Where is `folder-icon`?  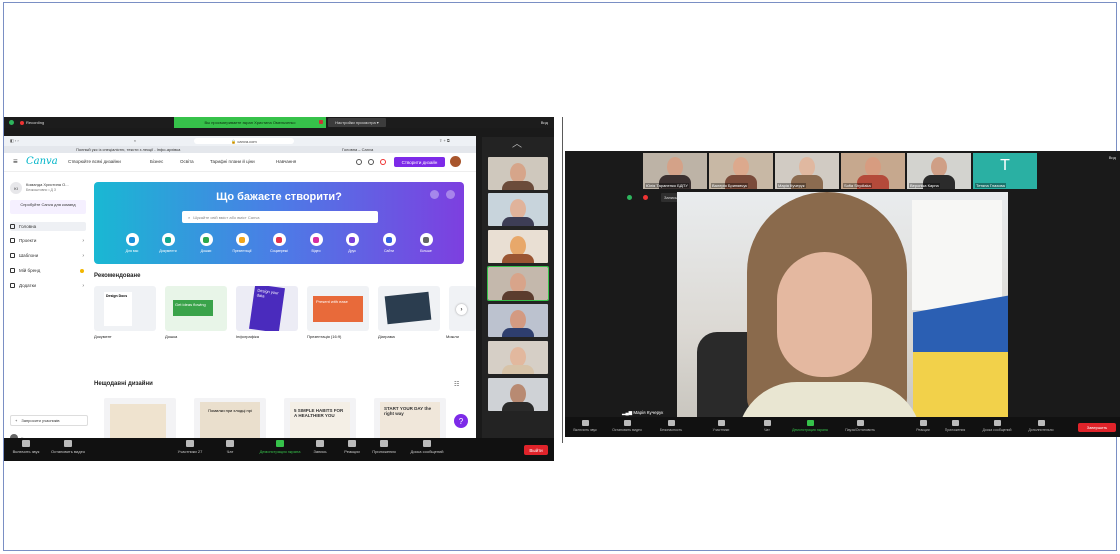 folder-icon is located at coordinates (12, 240).